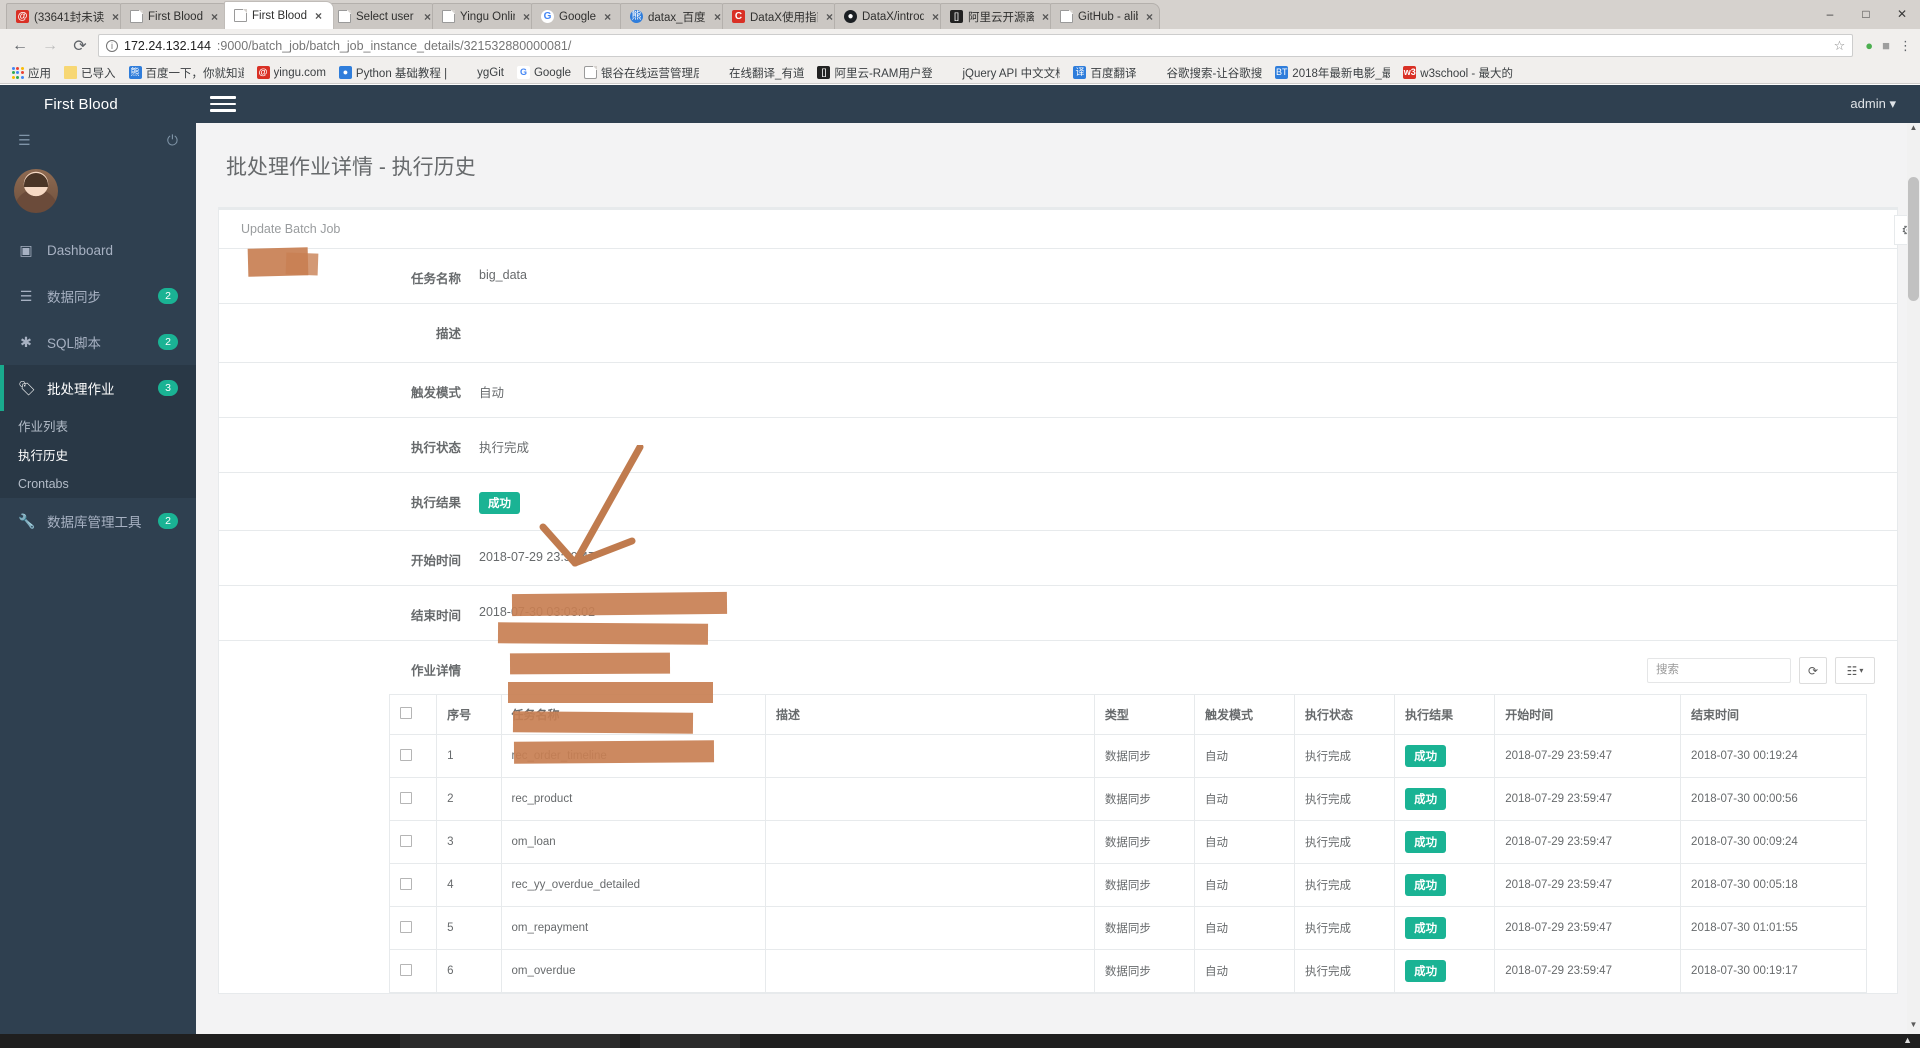 The width and height of the screenshot is (1920, 1048). What do you see at coordinates (674, 16) in the screenshot?
I see `browser-tab-7: 熊 datax_百度搜索 ×` at bounding box center [674, 16].